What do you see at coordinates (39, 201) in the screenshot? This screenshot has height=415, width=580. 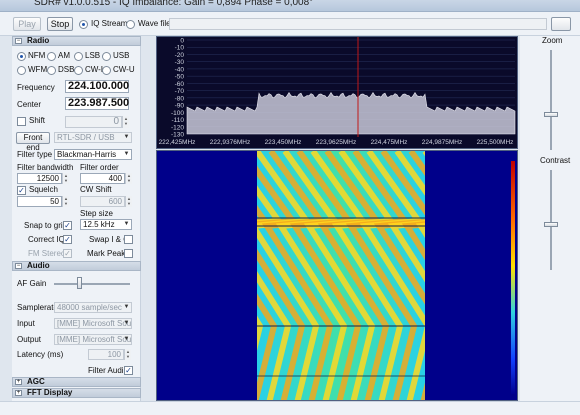 I see `squelch-input: 50` at bounding box center [39, 201].